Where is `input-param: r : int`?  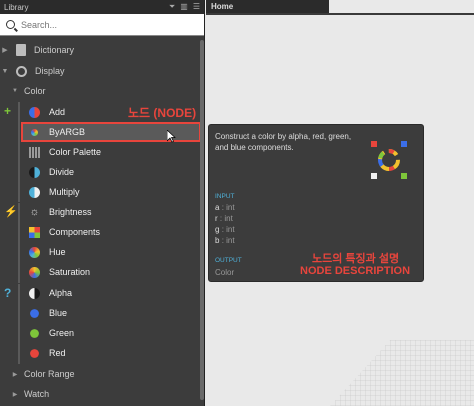
input-param: r : int is located at coordinates (224, 218).